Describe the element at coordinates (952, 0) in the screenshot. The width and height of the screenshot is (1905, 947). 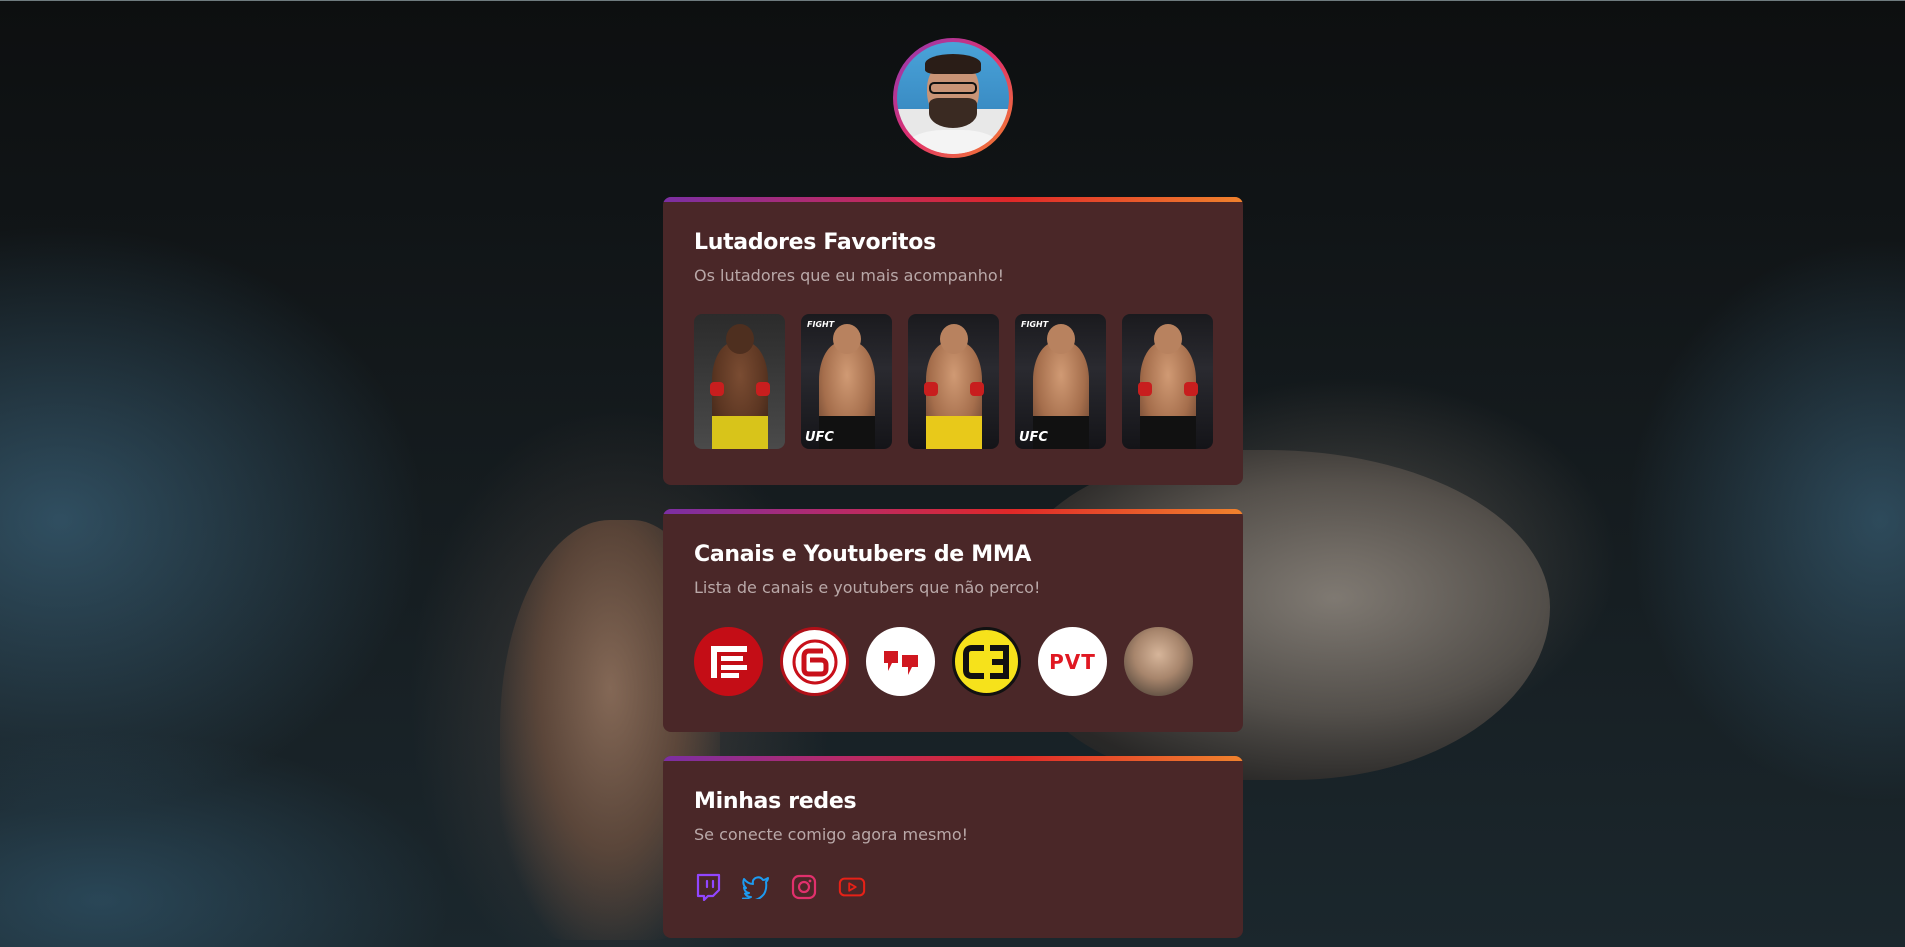
I see `top-border-line` at that location.